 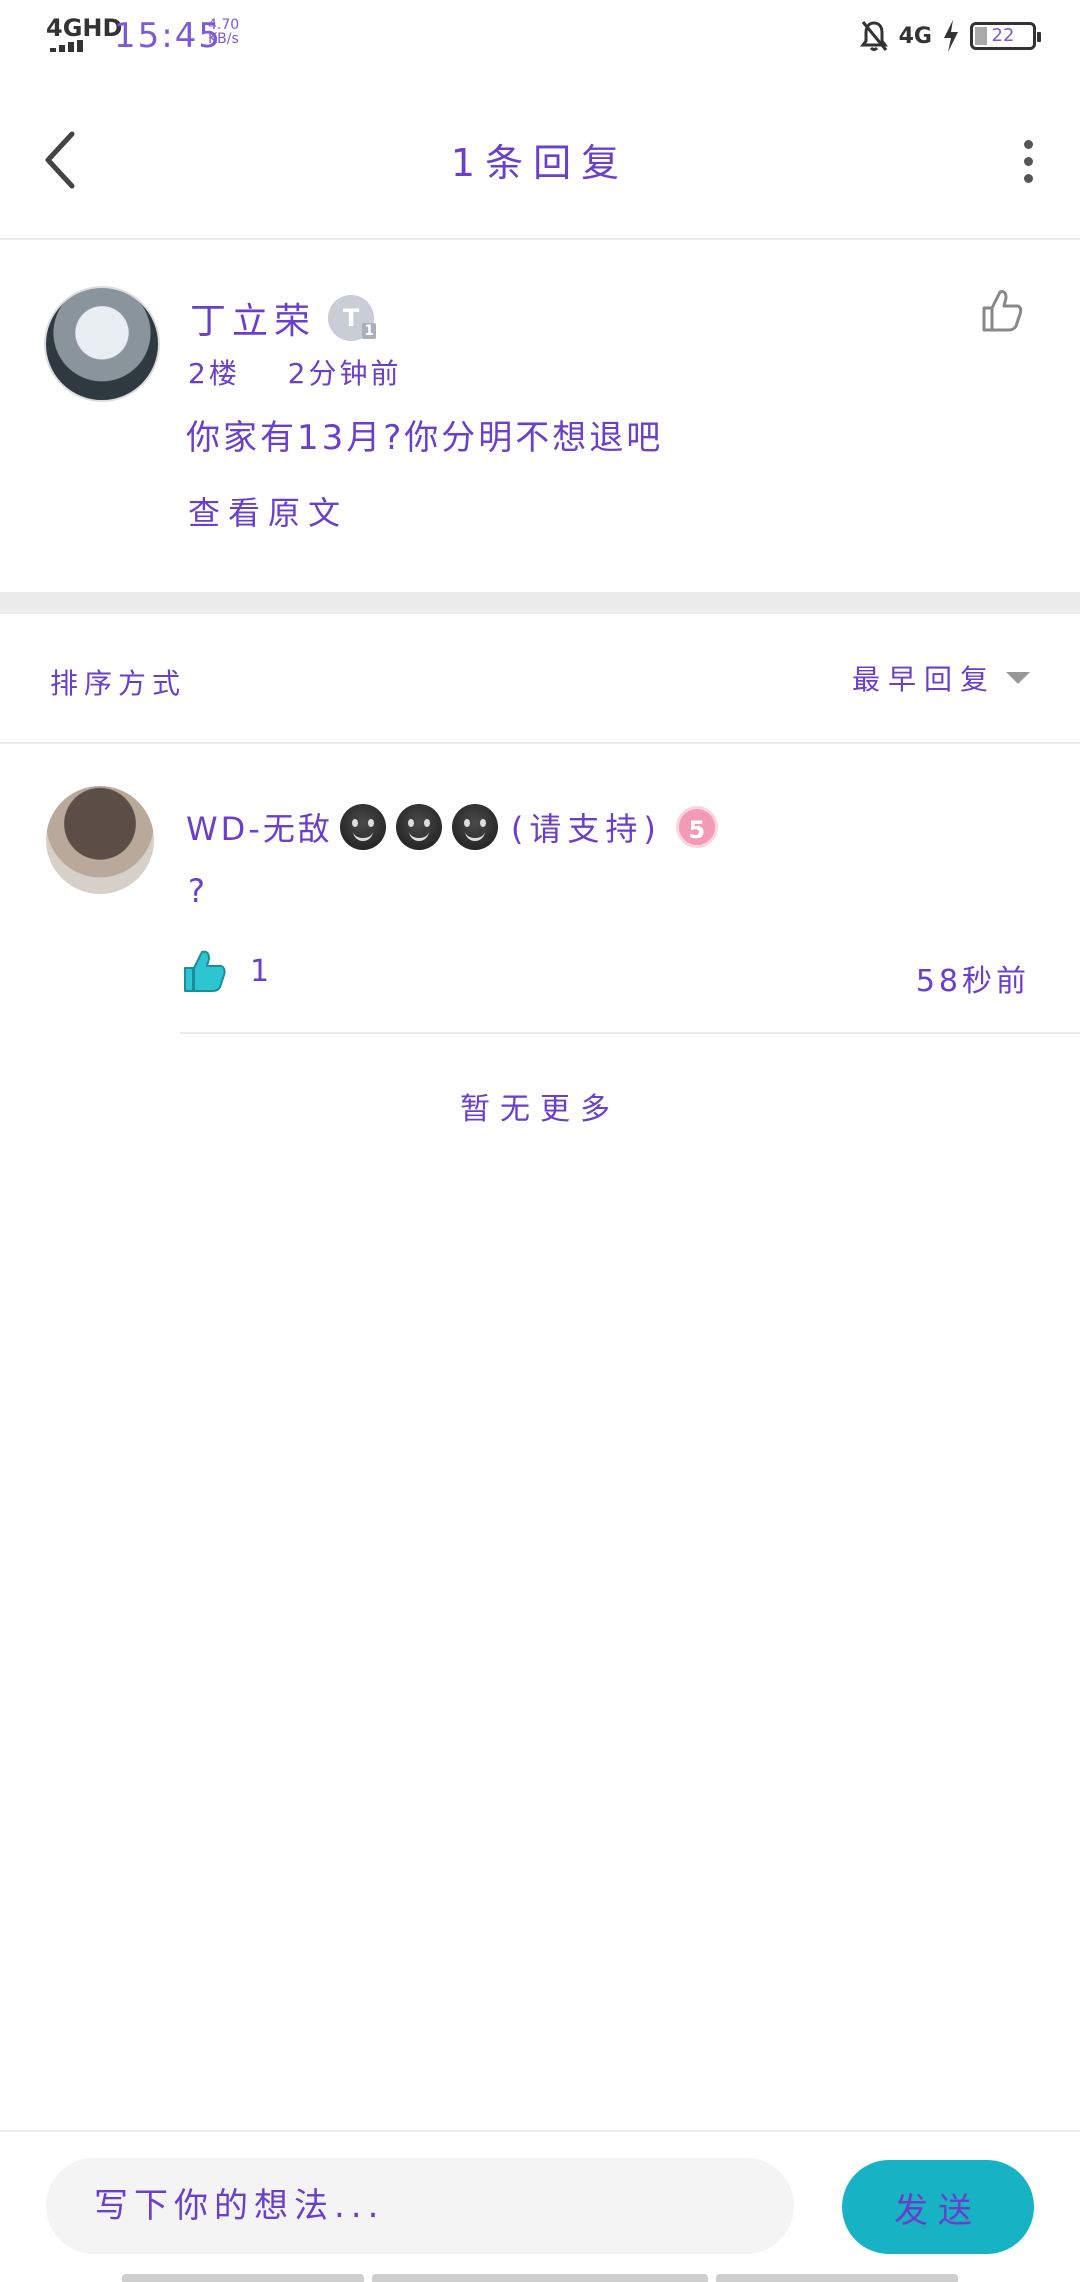 I want to click on reply-content: ?, so click(x=196, y=891).